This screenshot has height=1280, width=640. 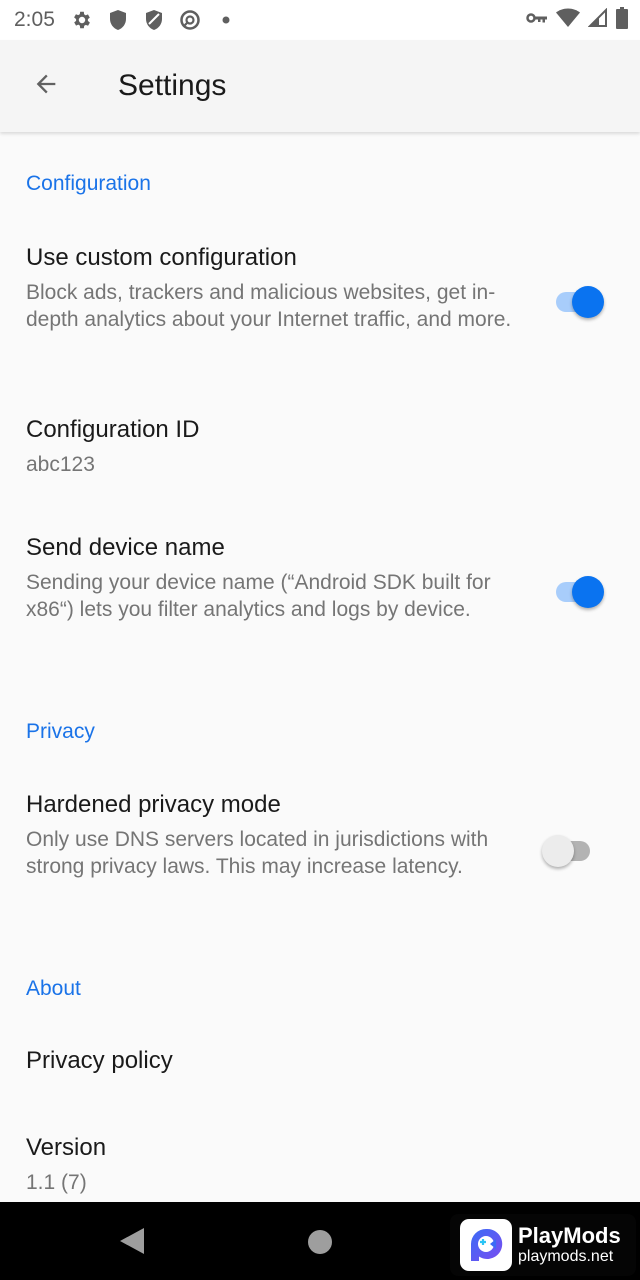 What do you see at coordinates (622, 20) in the screenshot?
I see `battery-icon` at bounding box center [622, 20].